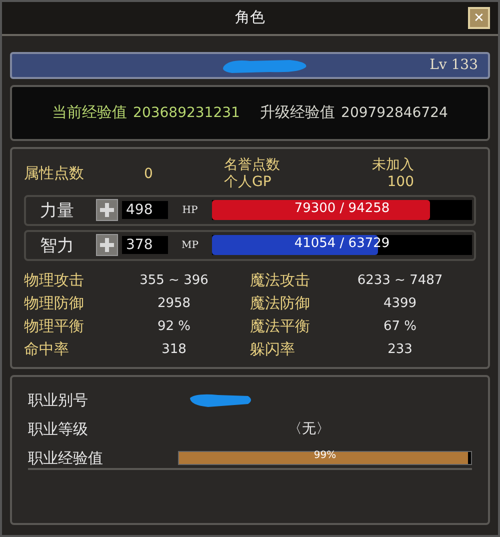  I want to click on job-rank-label: 职业等级, so click(58, 429).